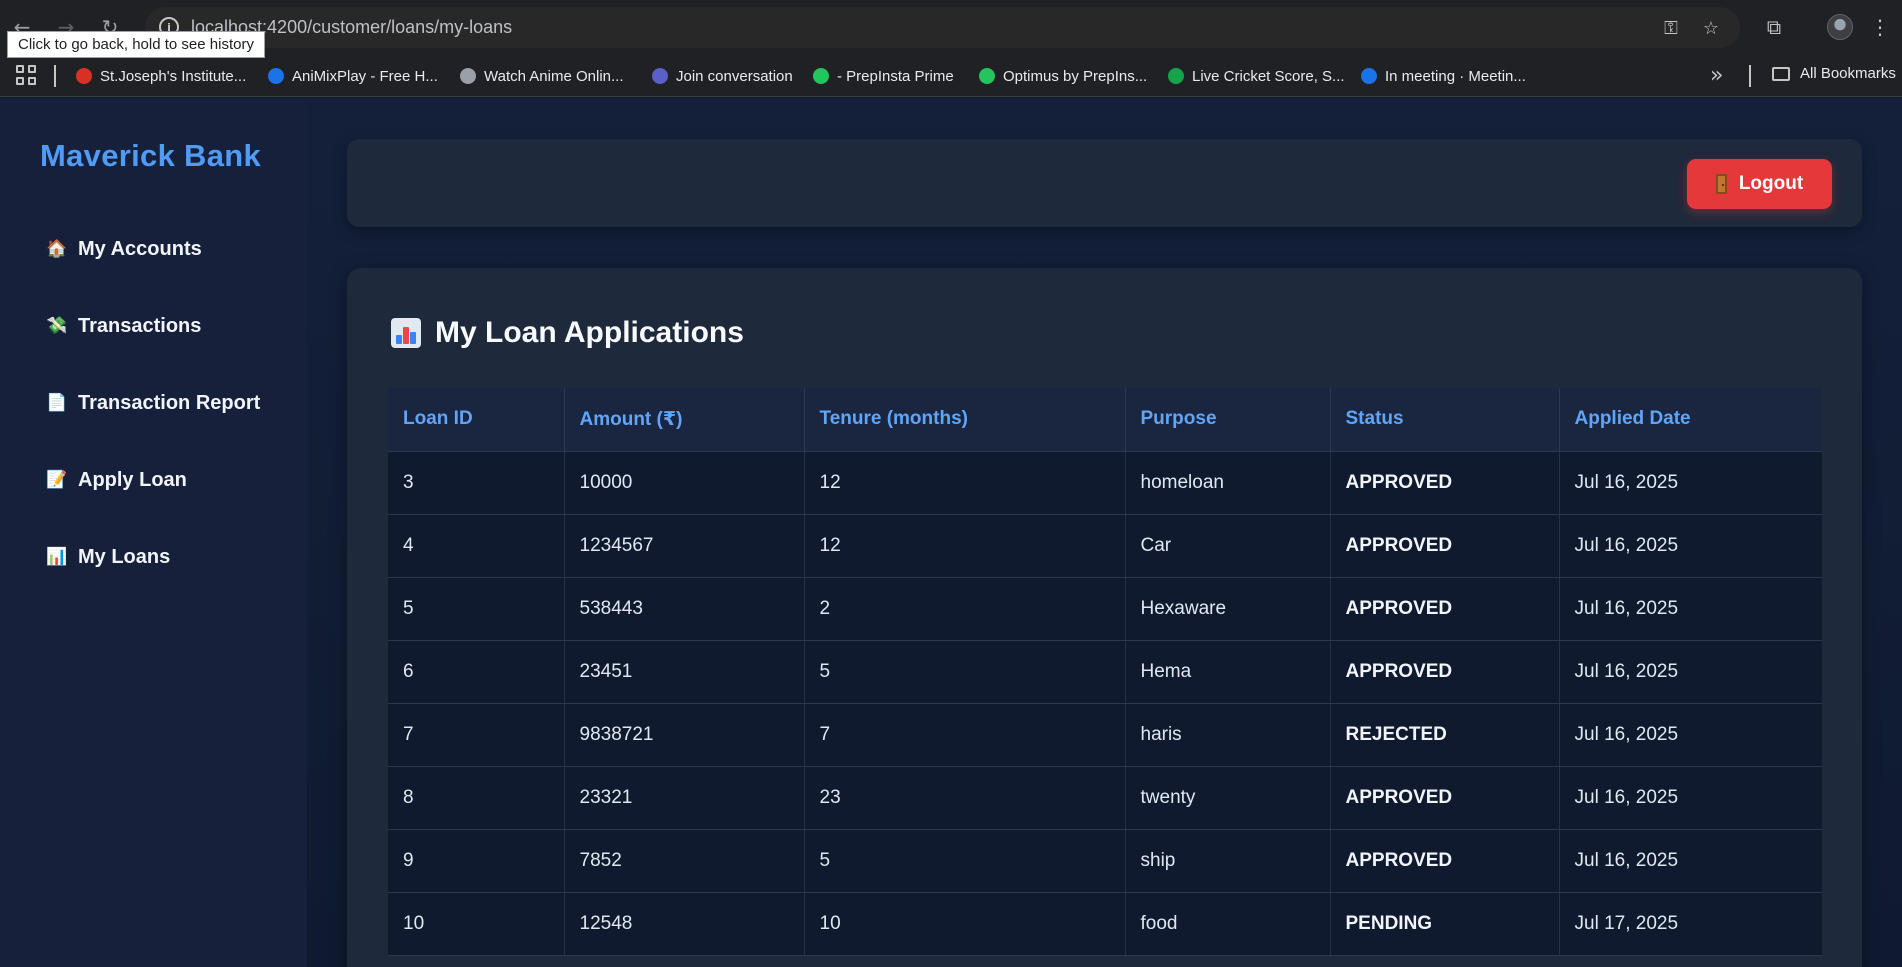 This screenshot has height=967, width=1902. What do you see at coordinates (124, 556) in the screenshot?
I see `sidebar-item-label: My Loans` at bounding box center [124, 556].